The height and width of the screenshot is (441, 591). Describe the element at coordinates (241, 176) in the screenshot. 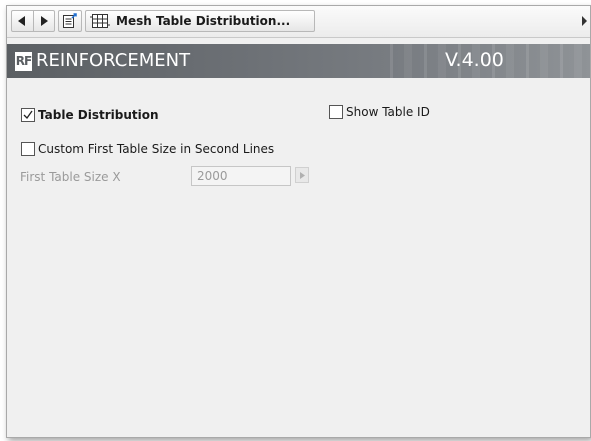

I see `first-table-size-x-input: 2000` at that location.